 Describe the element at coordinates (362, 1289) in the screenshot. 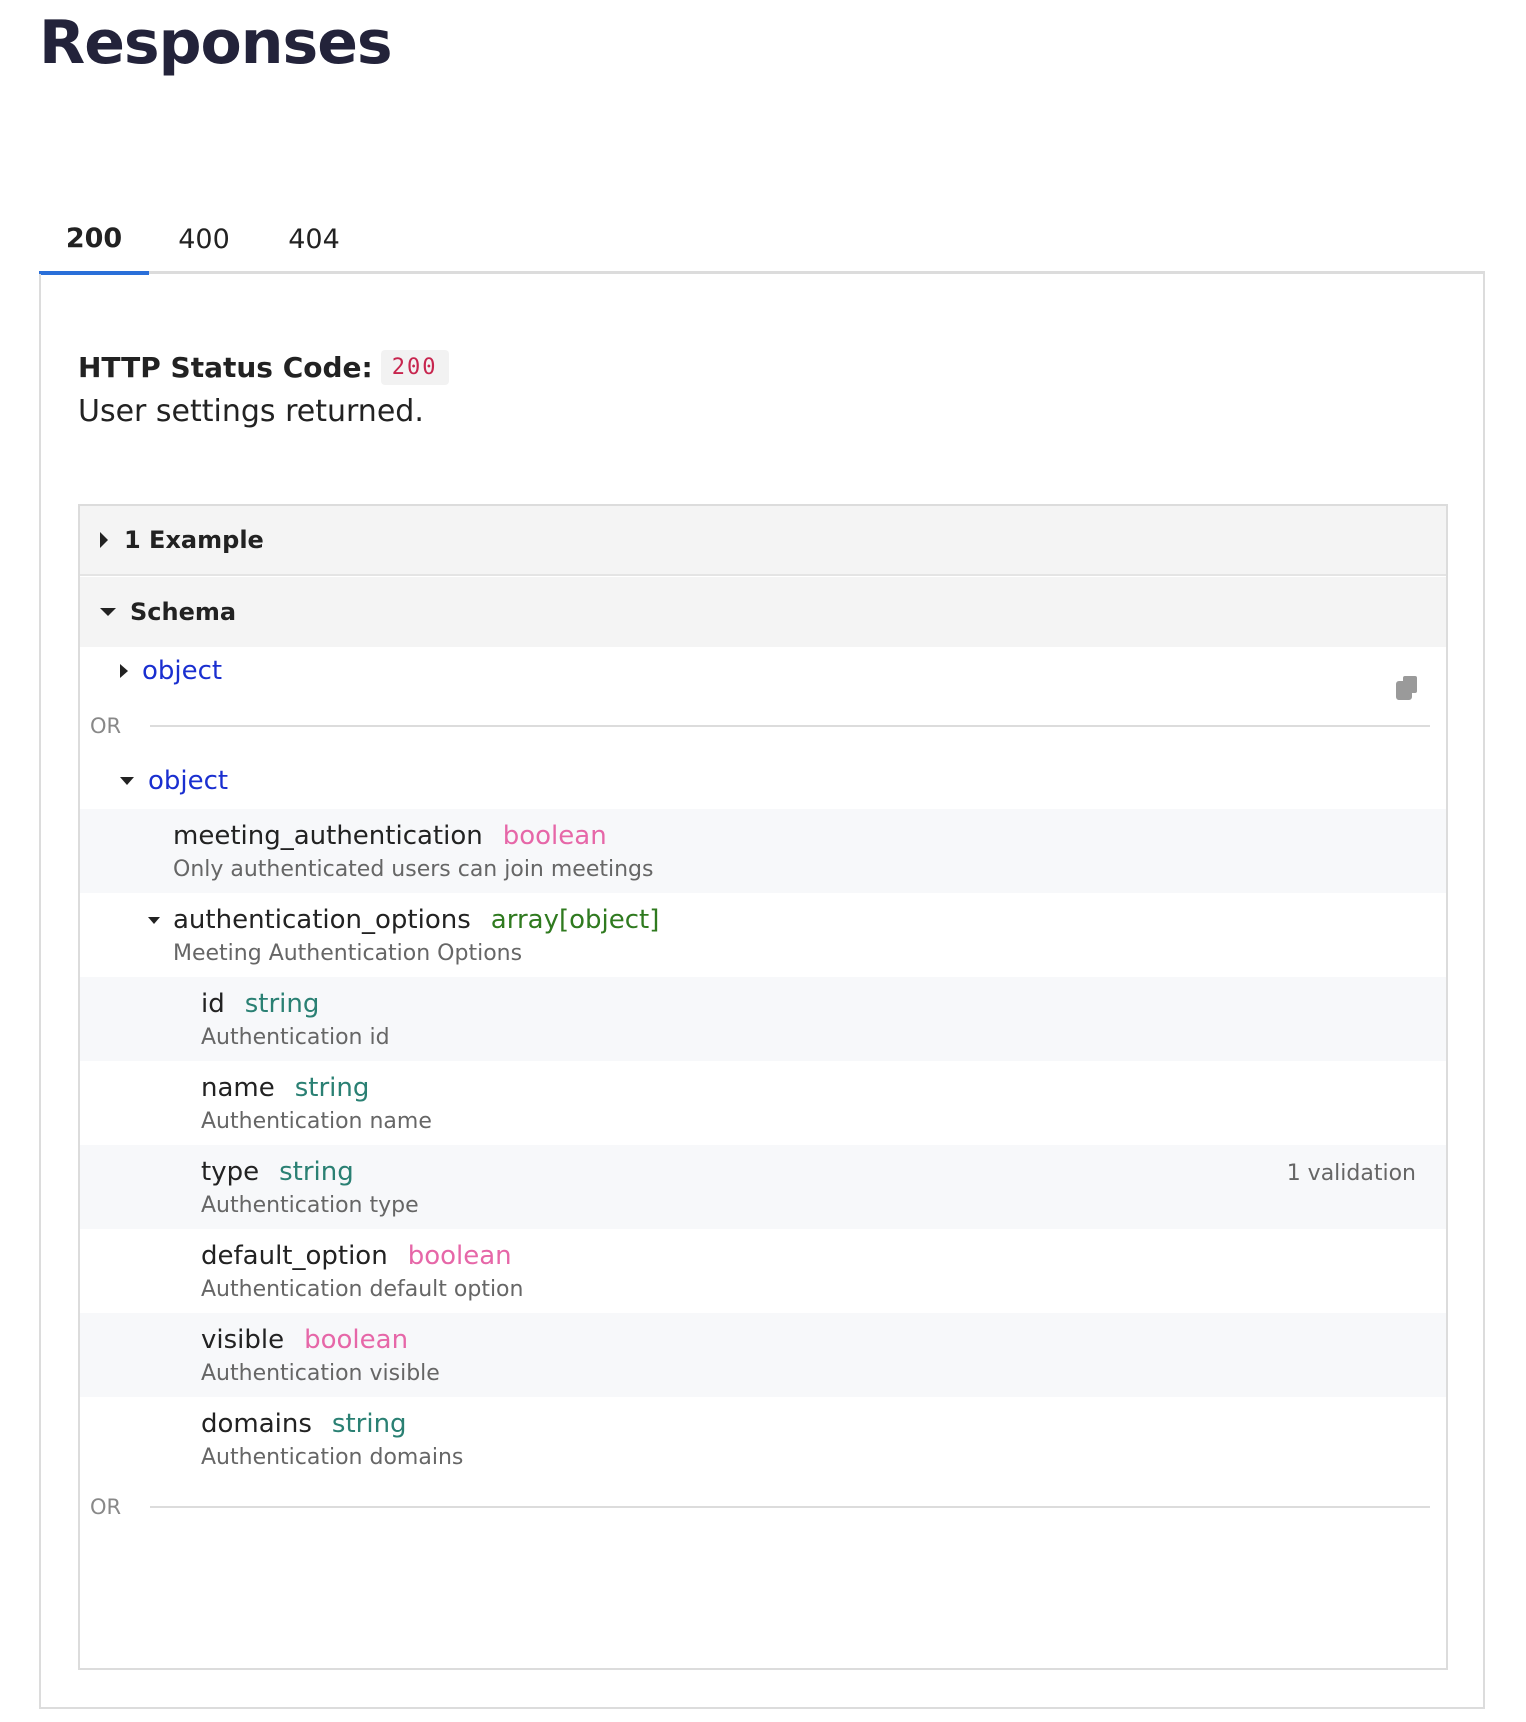

I see `property-description: Authentication default option` at that location.